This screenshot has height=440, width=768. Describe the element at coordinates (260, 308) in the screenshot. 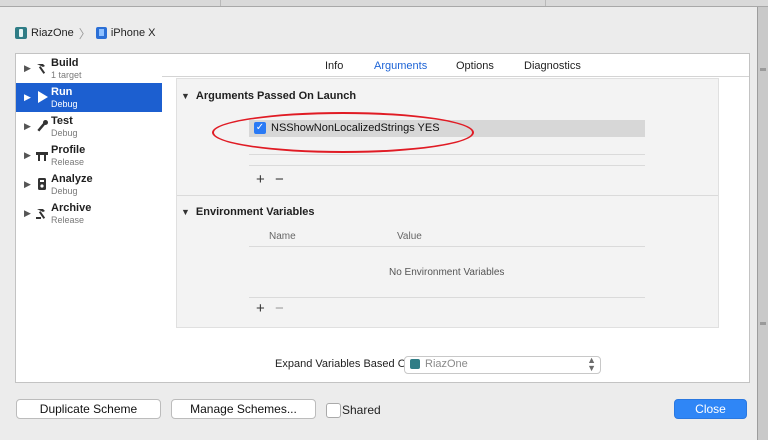

I see `add-variable-button: +` at that location.